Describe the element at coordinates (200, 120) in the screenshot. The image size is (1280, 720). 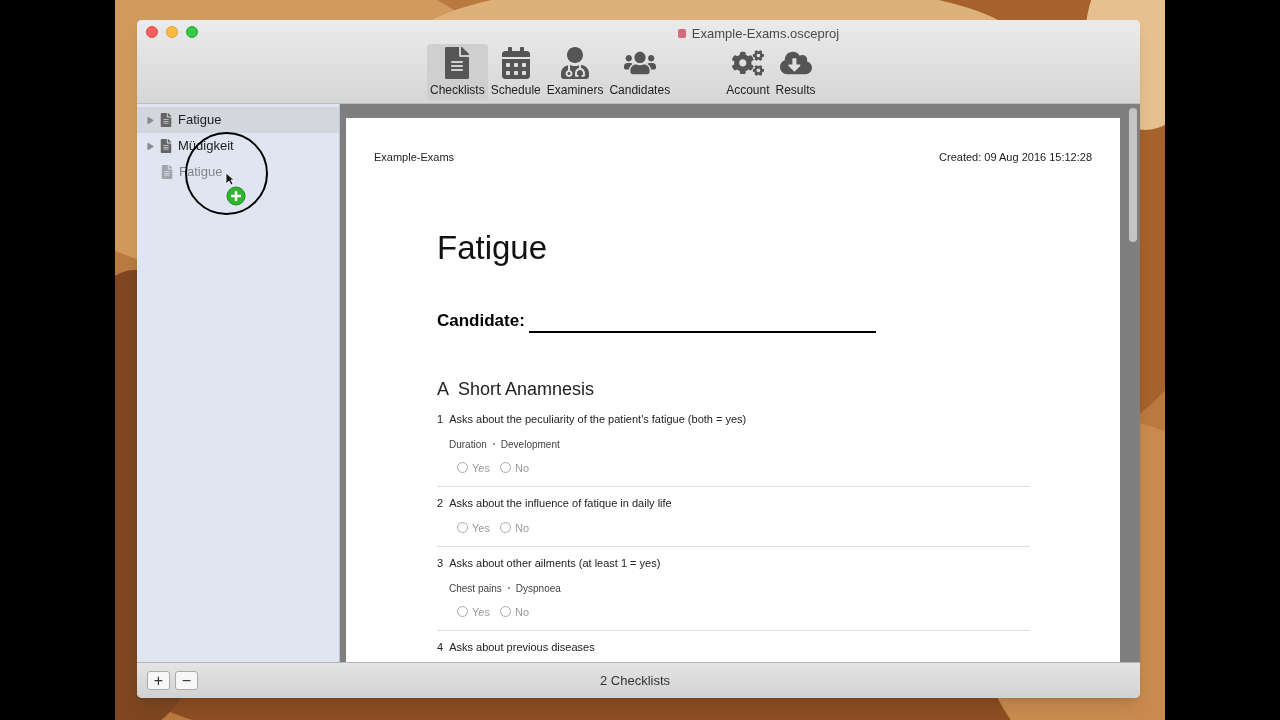
I see `checklist-name: Fatigue` at that location.